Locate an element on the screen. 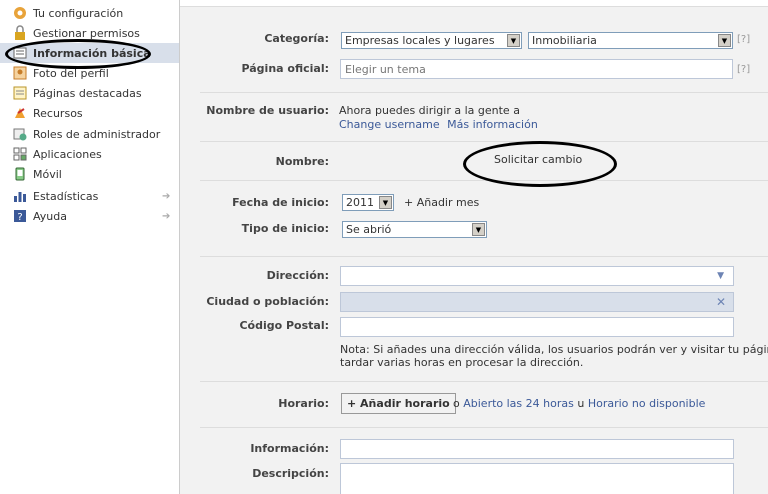  sidebar-item-label: Estadísticas is located at coordinates (66, 196).